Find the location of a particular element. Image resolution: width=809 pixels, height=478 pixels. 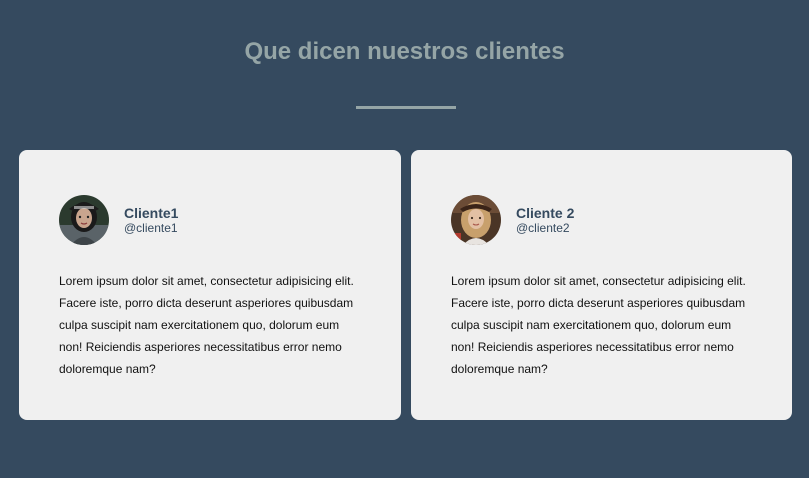

client-handle: @cliente1 is located at coordinates (151, 228).